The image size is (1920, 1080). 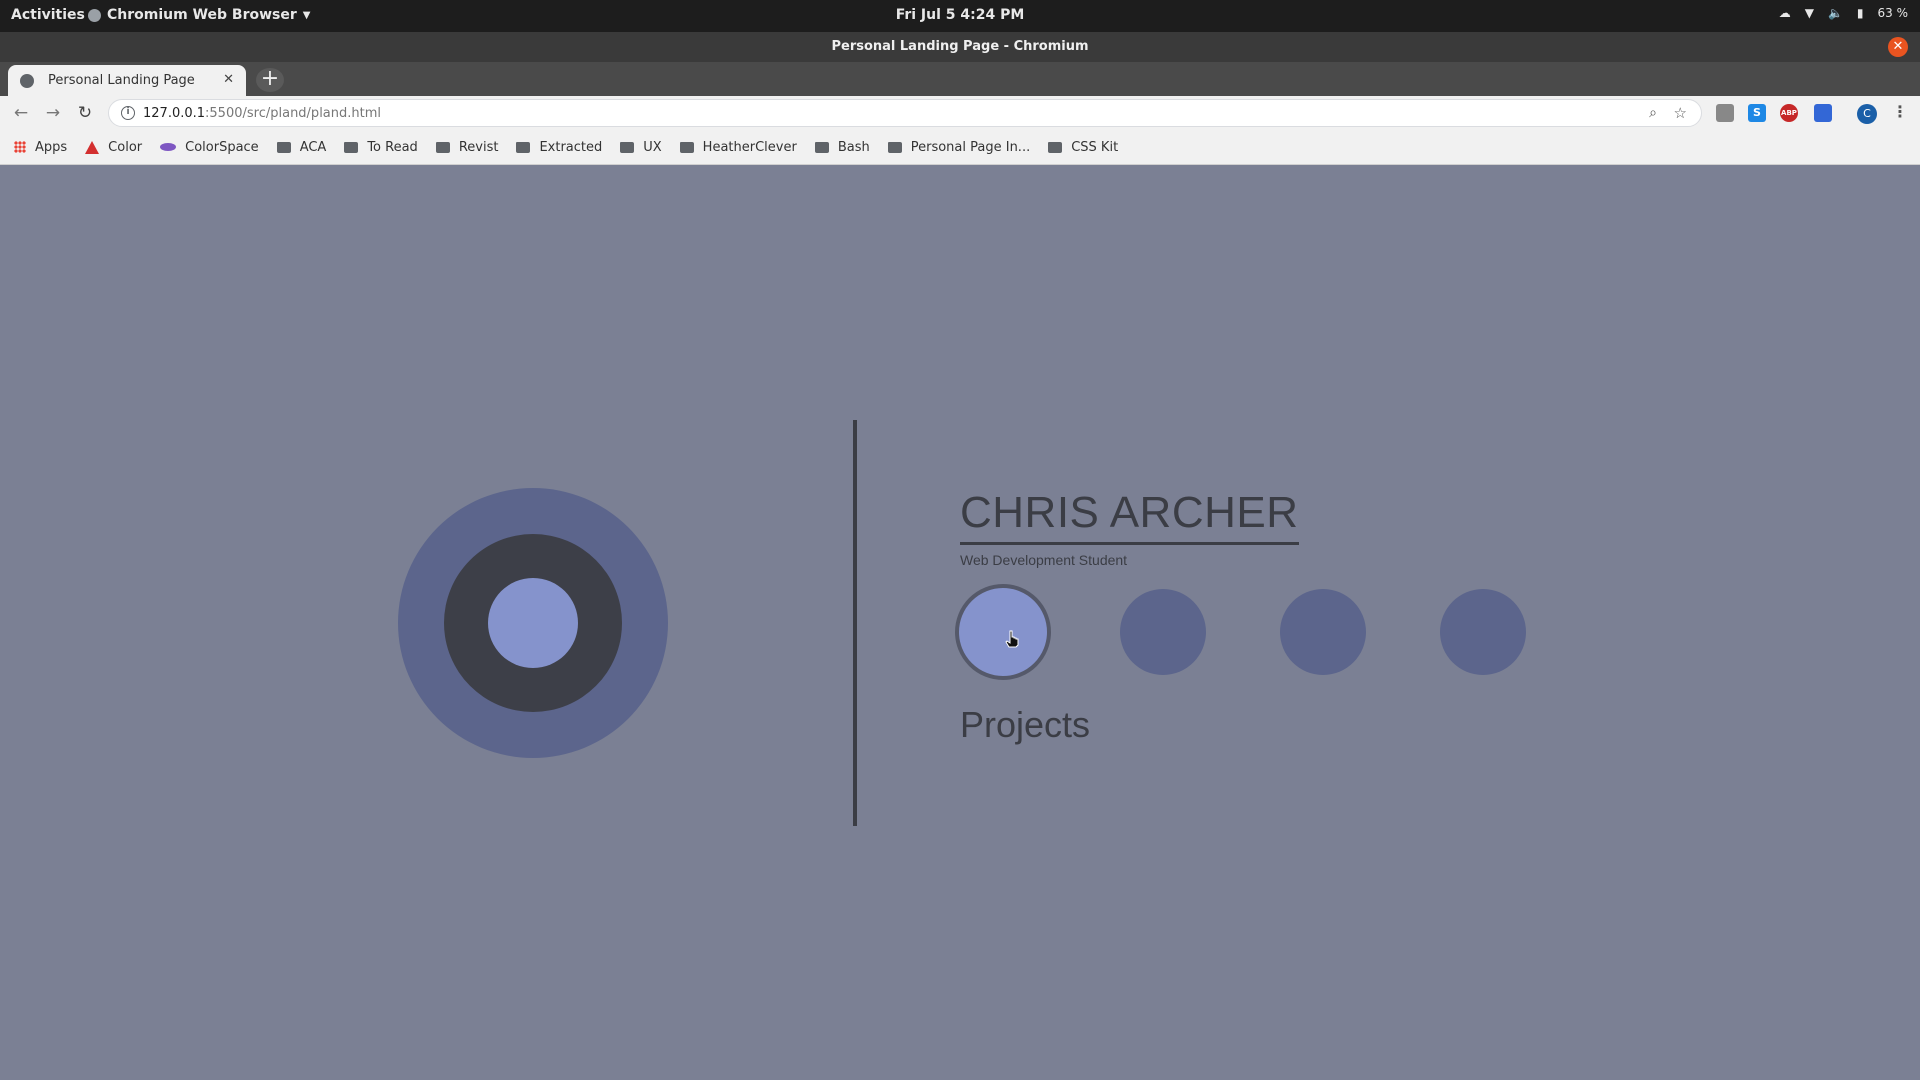 I want to click on window-title: Personal Landing Page - Chromium, so click(x=960, y=46).